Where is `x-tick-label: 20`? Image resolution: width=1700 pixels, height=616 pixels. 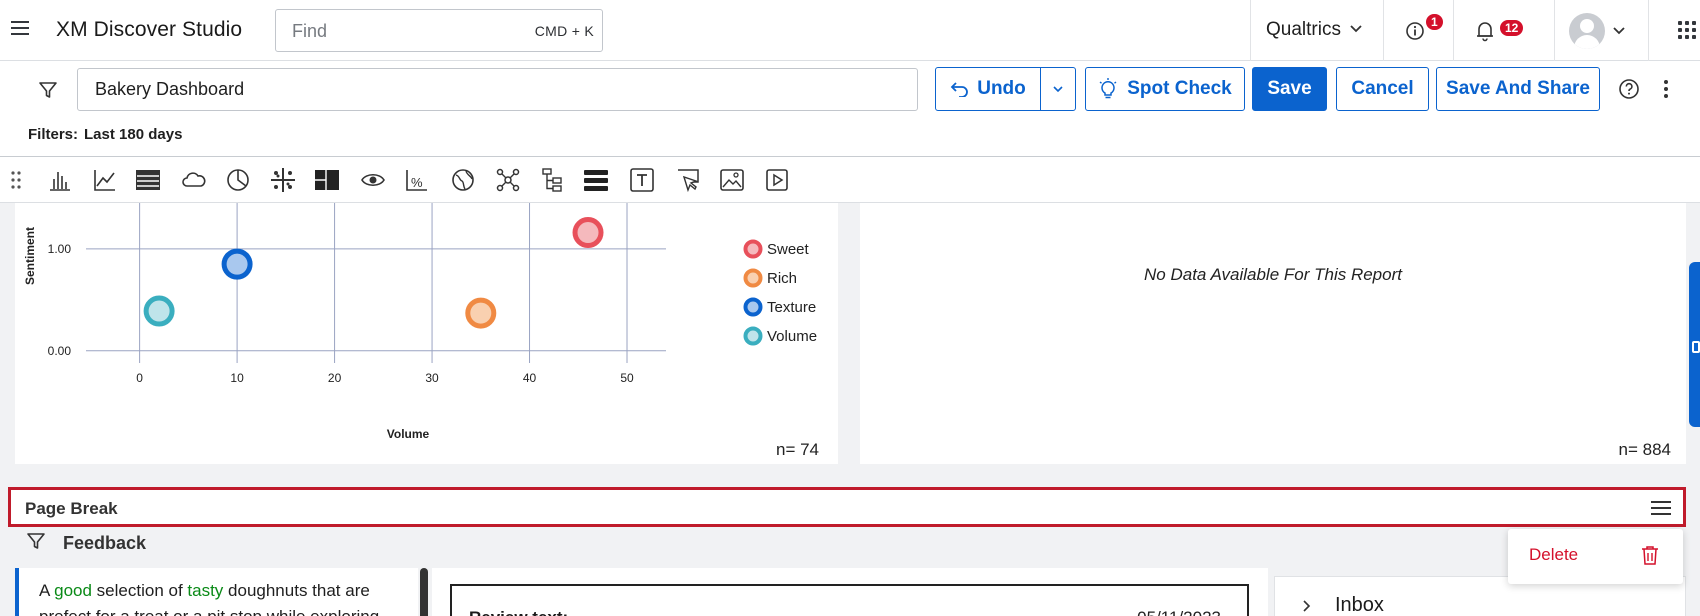
x-tick-label: 20 is located at coordinates (335, 378).